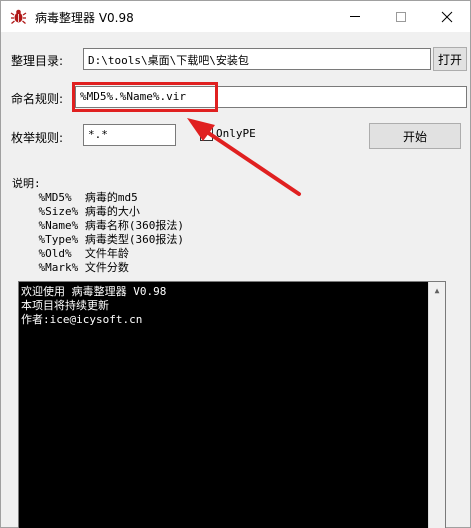 This screenshot has width=471, height=528. I want to click on console-scrollbar: ▲, so click(436, 405).